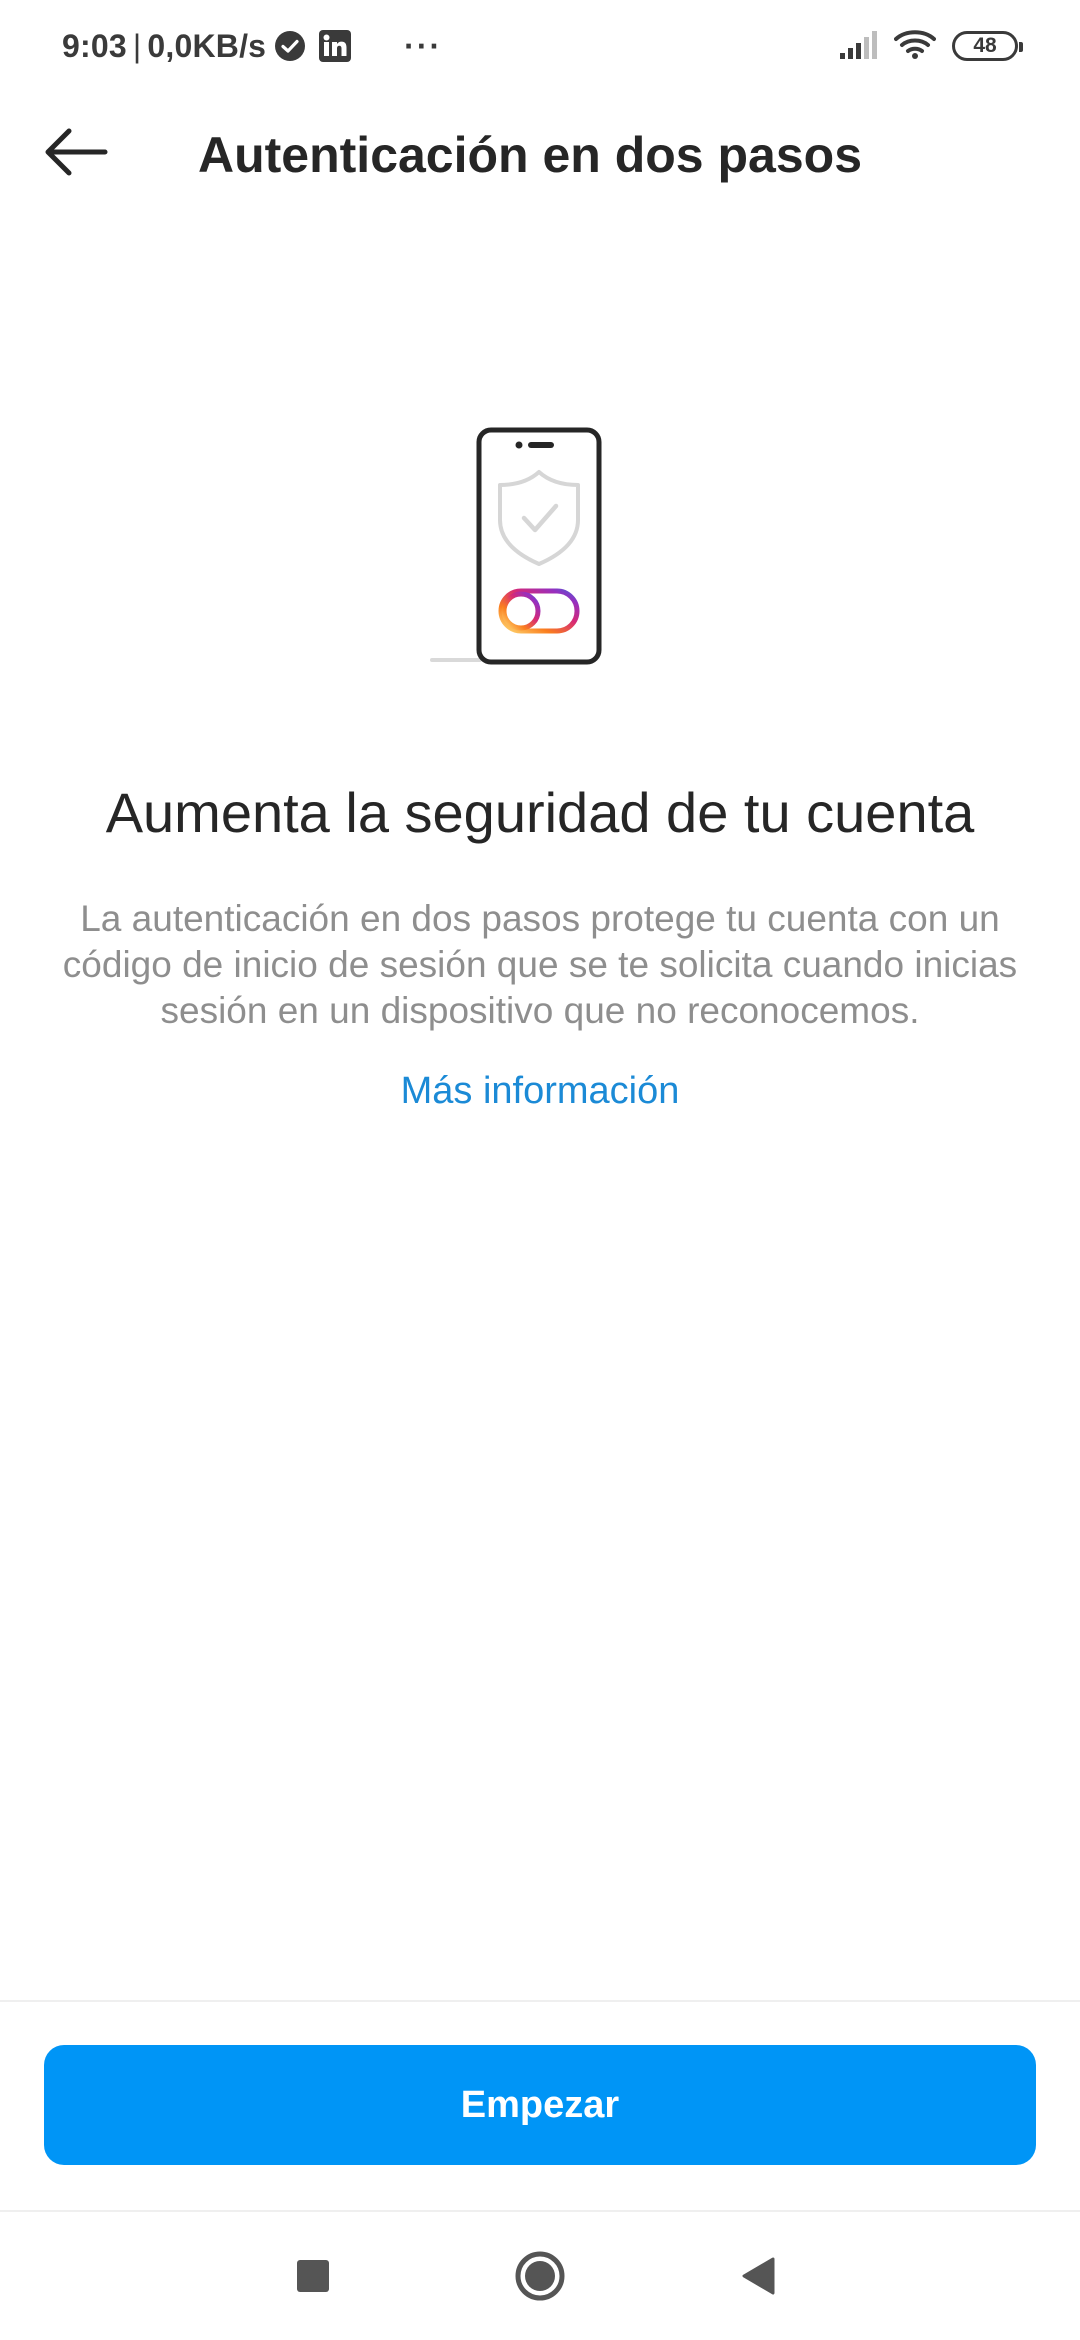 Image resolution: width=1080 pixels, height=2340 pixels. What do you see at coordinates (313, 2276) in the screenshot?
I see `recents-square-icon` at bounding box center [313, 2276].